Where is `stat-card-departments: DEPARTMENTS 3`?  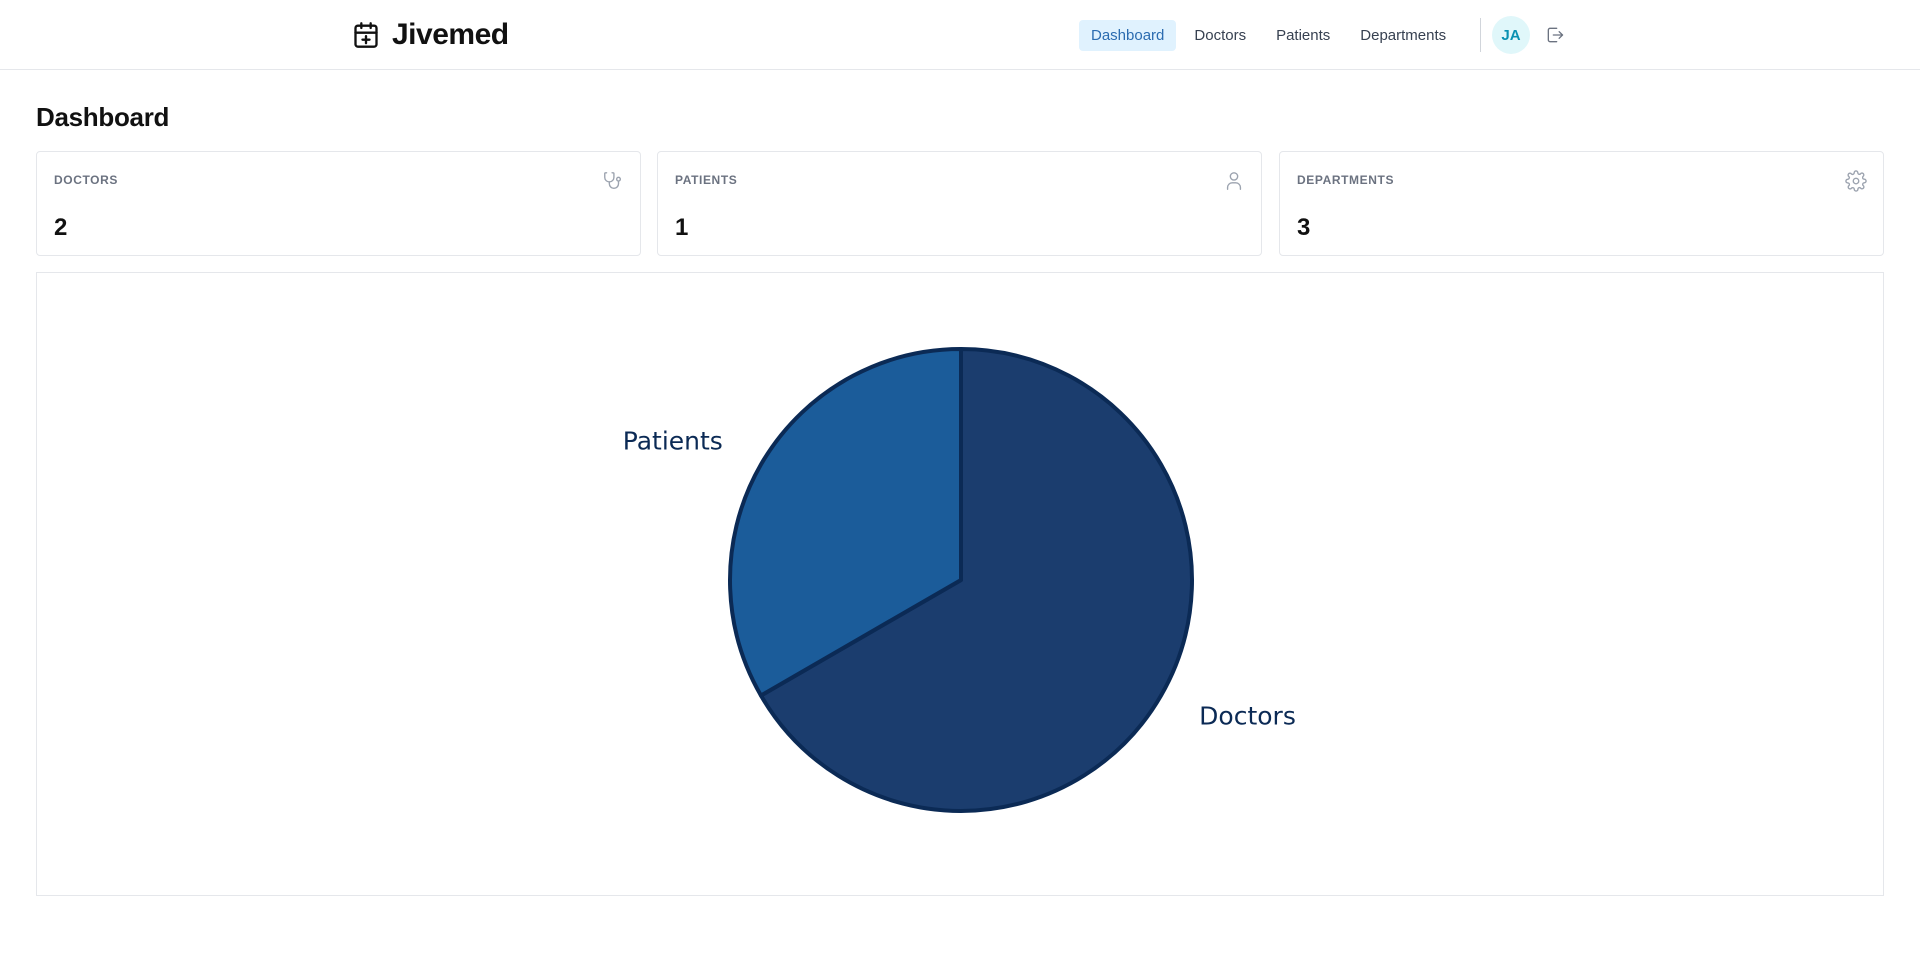
stat-card-departments: DEPARTMENTS 3 is located at coordinates (1581, 203).